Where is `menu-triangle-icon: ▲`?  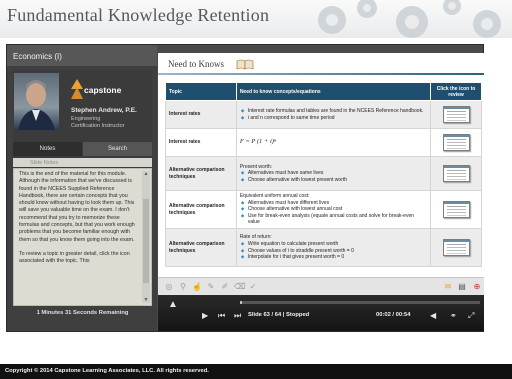
menu-triangle-icon: ▲ is located at coordinates (173, 304).